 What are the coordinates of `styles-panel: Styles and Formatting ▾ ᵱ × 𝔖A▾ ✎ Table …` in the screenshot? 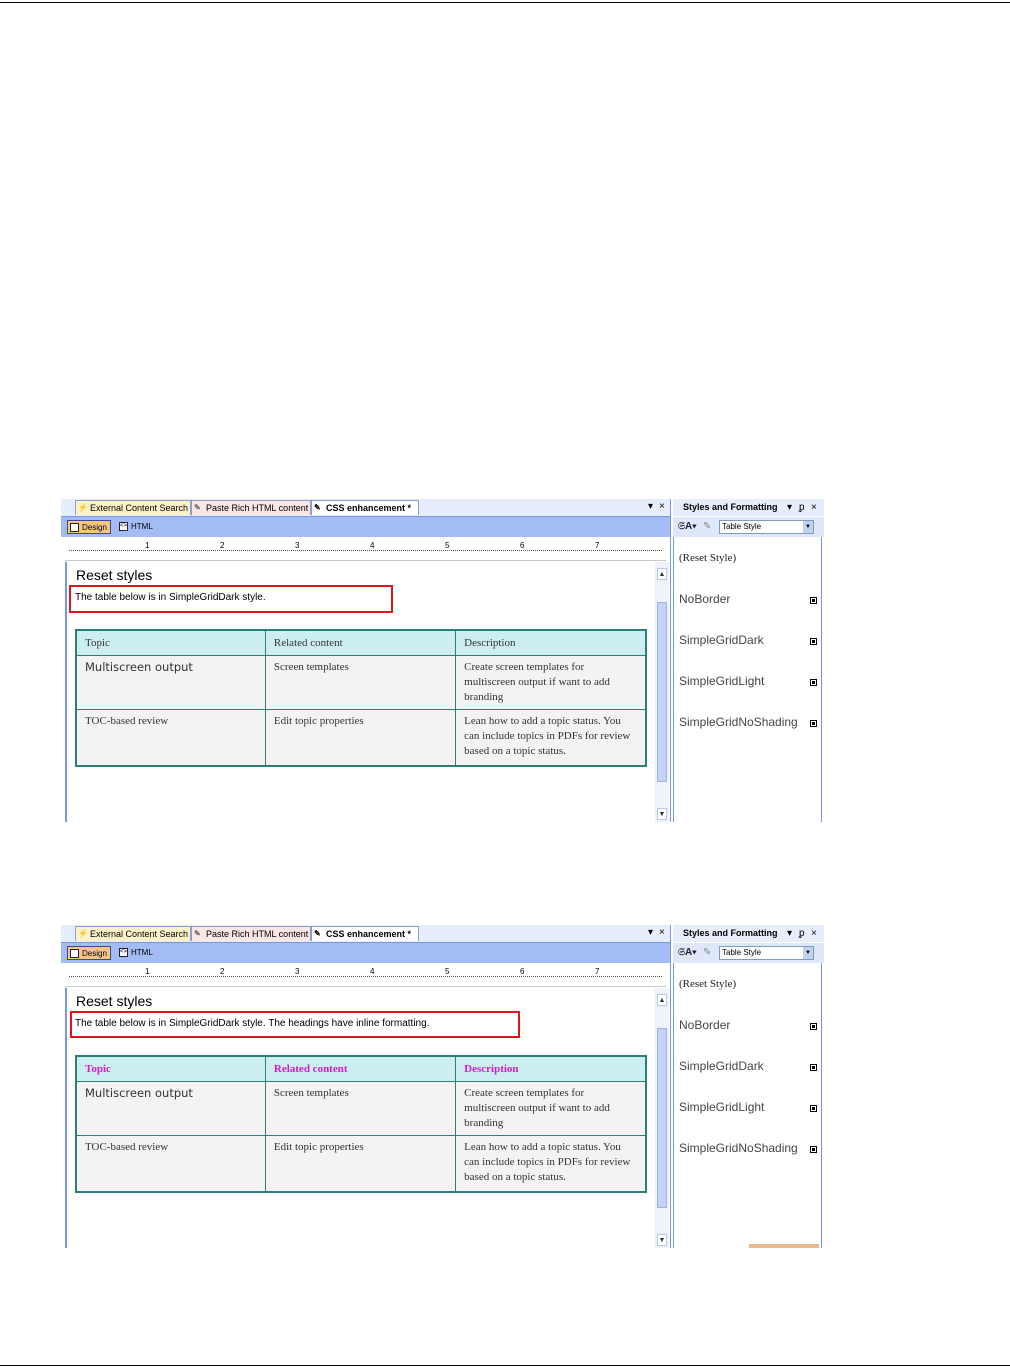 It's located at (748, 660).